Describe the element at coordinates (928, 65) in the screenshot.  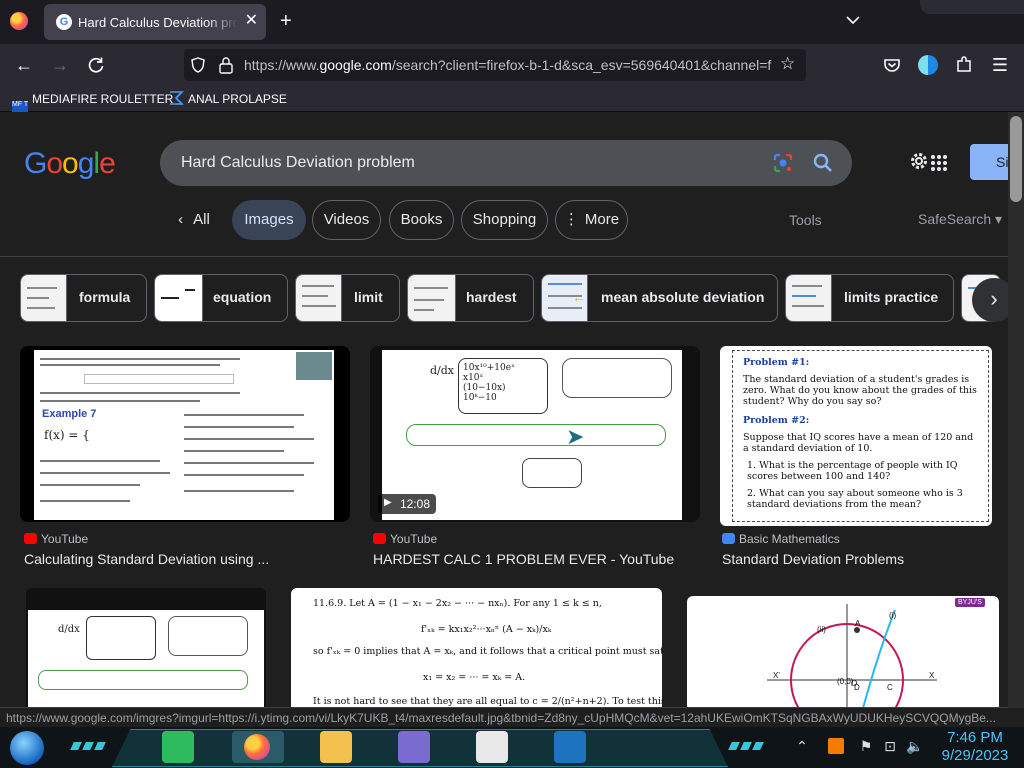
I see `account-icon` at that location.